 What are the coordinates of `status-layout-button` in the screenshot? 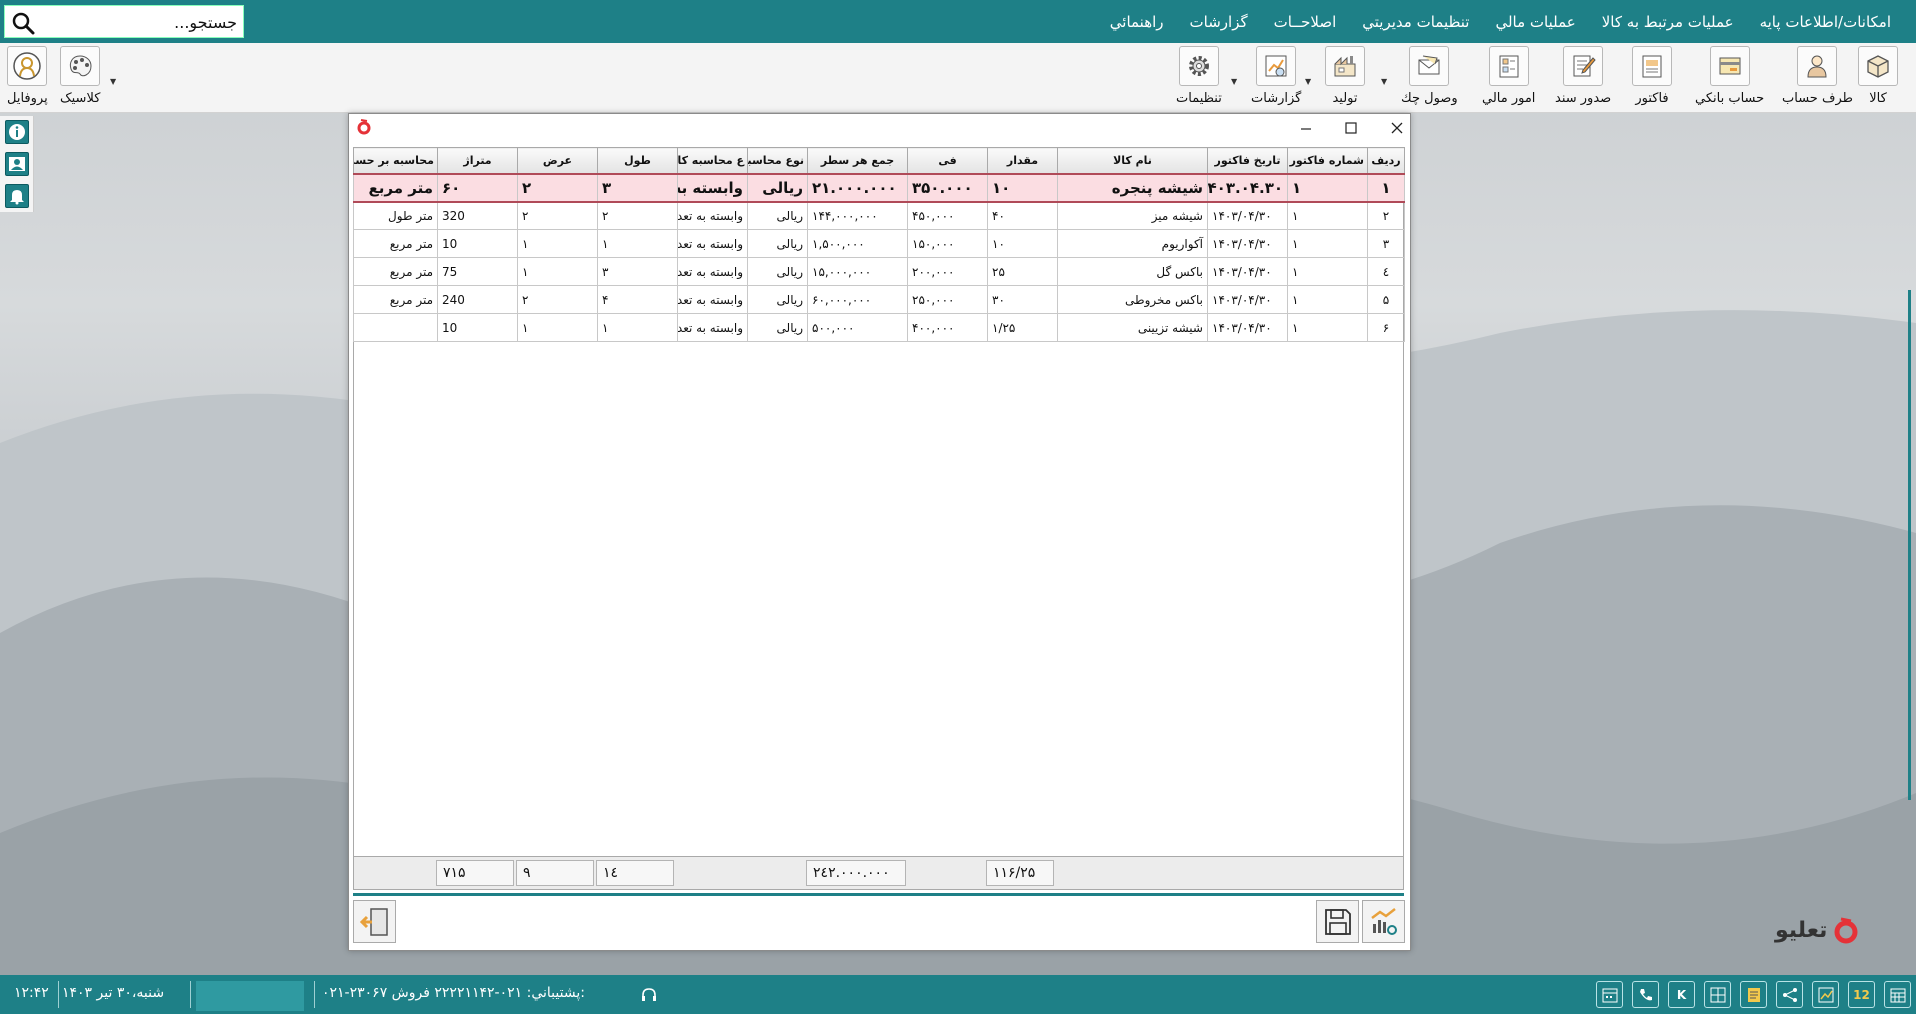 It's located at (1717, 994).